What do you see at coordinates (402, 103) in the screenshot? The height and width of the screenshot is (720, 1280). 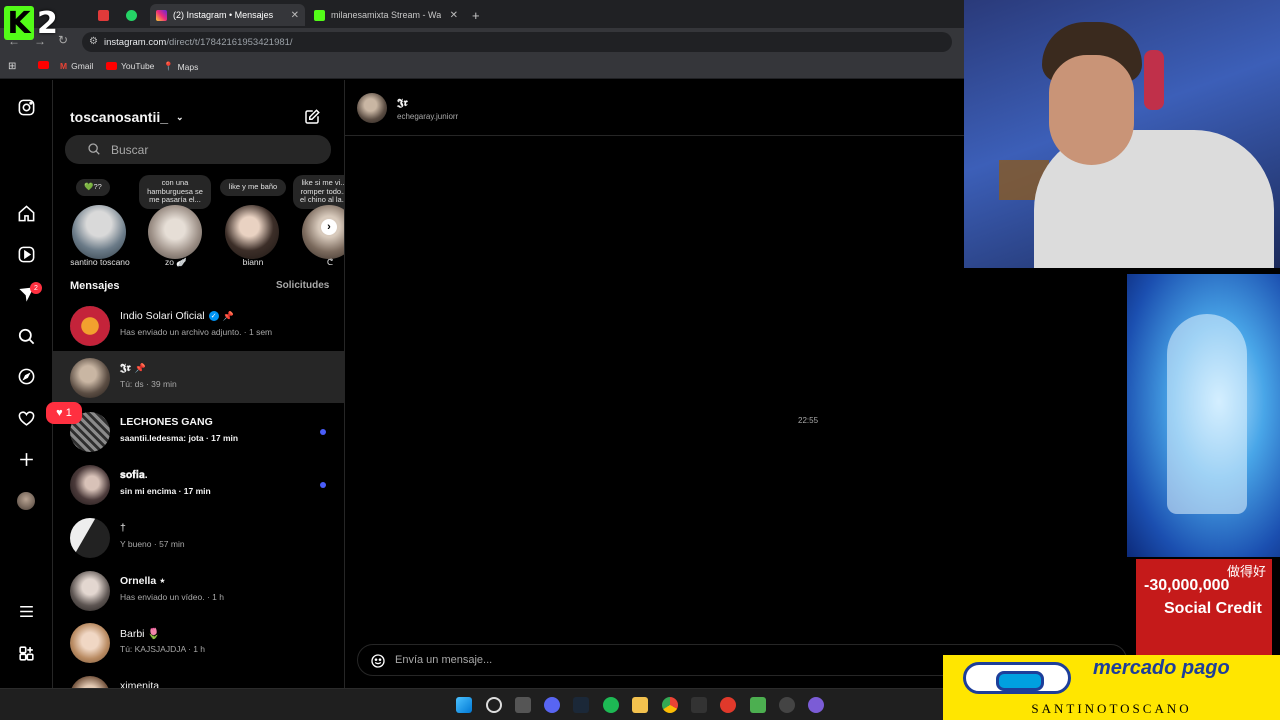 I see `chat-title: 𝕵𝖗` at bounding box center [402, 103].